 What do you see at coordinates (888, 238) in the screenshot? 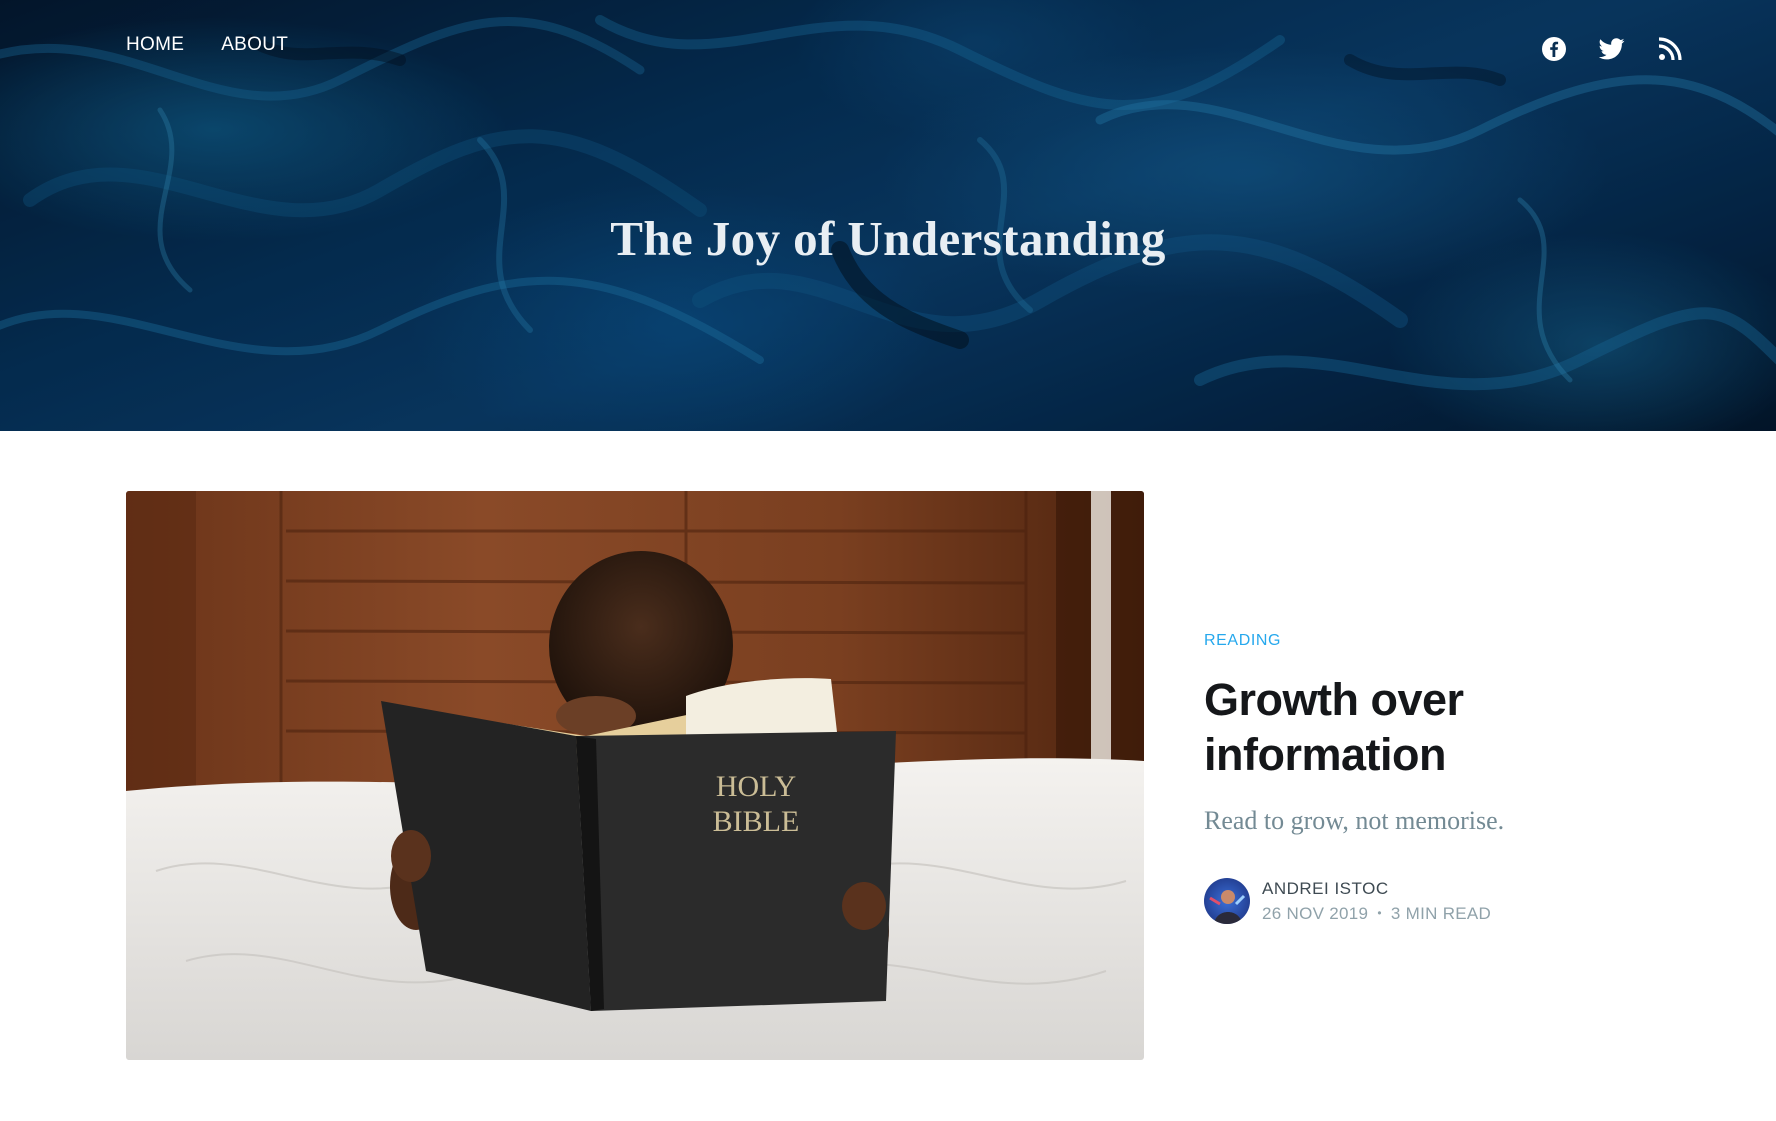
I see `site-title: The Joy of Understanding` at bounding box center [888, 238].